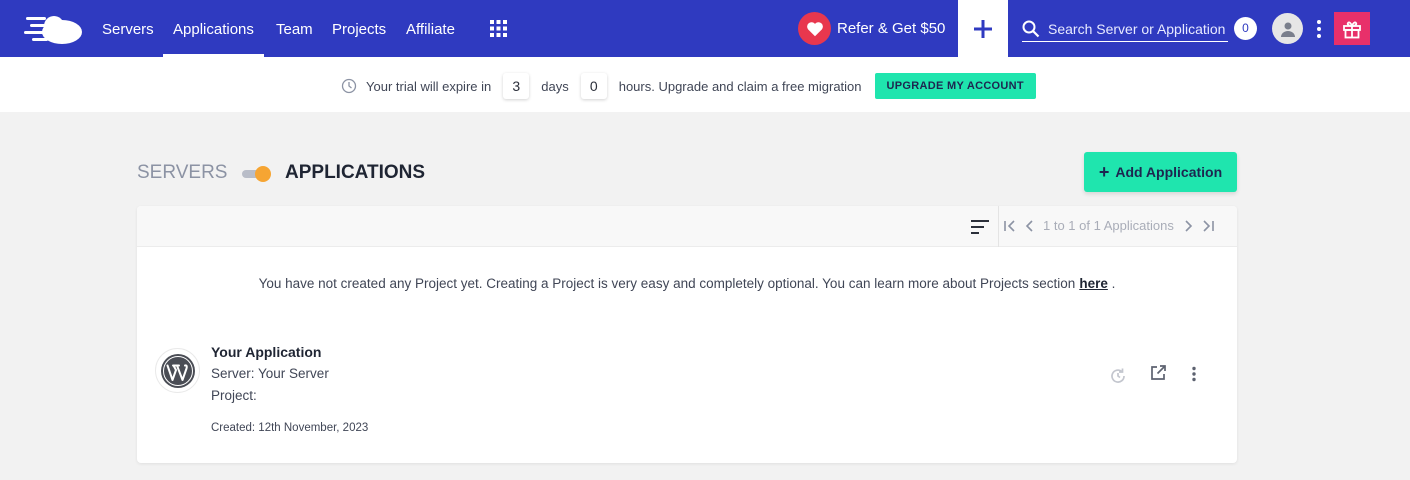  I want to click on prev-page-icon, so click(1030, 226).